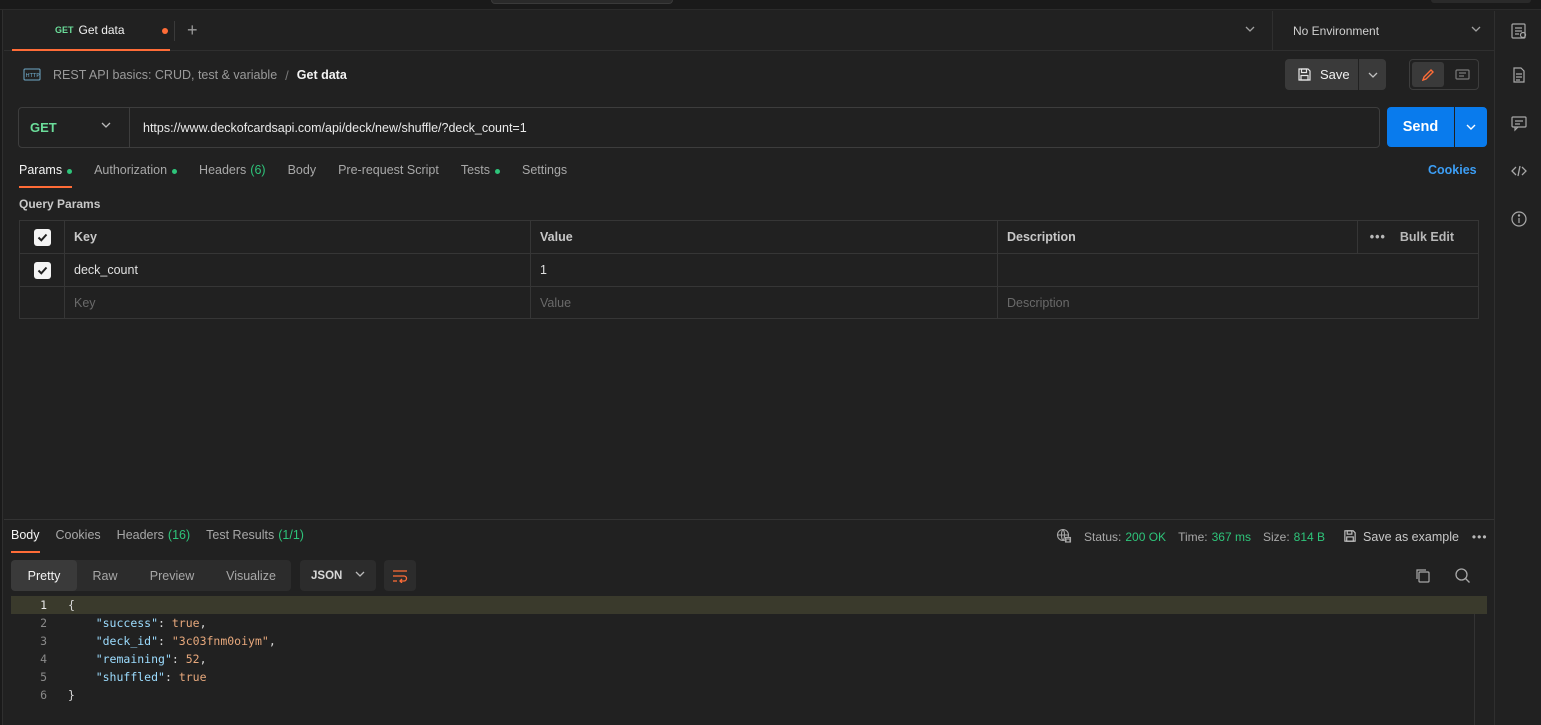 This screenshot has height=725, width=1541. I want to click on response-view-toggle: Pretty Raw Preview Visualize, so click(151, 575).